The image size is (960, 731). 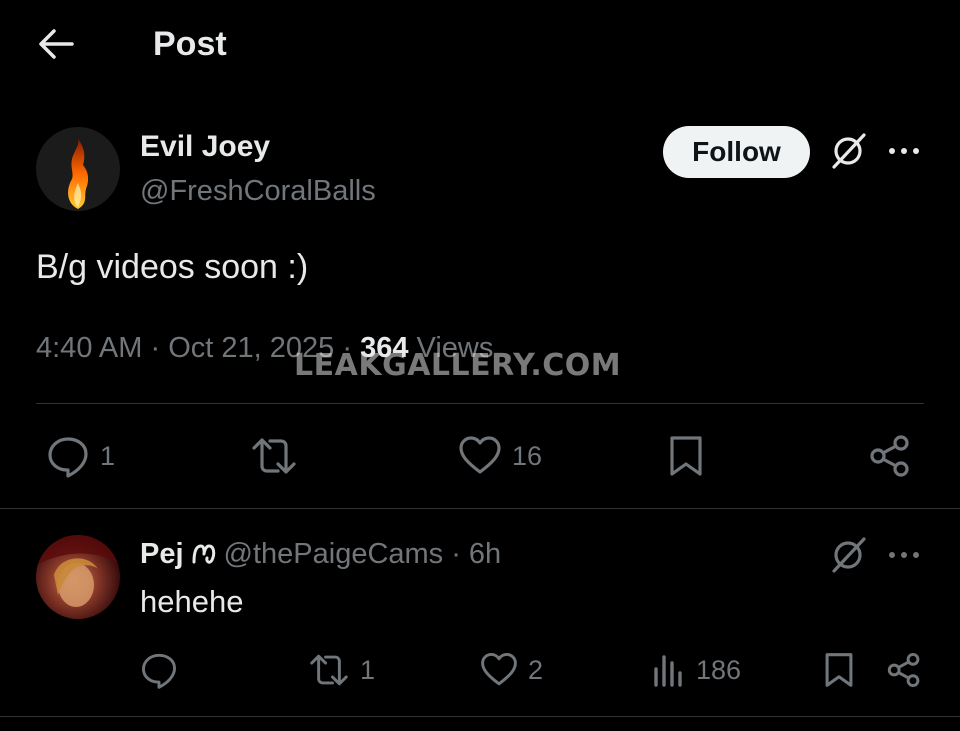 What do you see at coordinates (527, 455) in the screenshot?
I see `like-count: 16` at bounding box center [527, 455].